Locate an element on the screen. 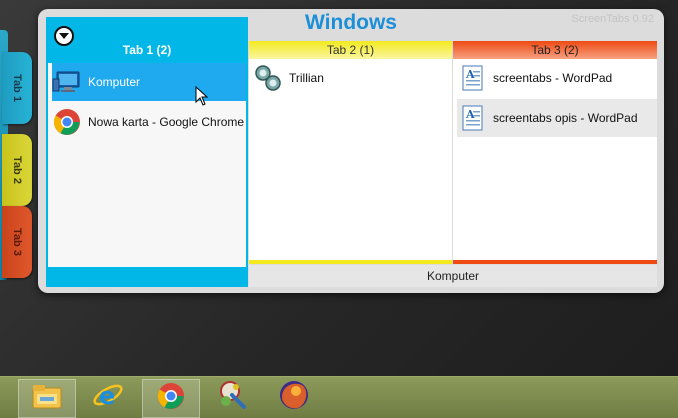 Image resolution: width=678 pixels, height=418 pixels. trillian-icon is located at coordinates (268, 78).